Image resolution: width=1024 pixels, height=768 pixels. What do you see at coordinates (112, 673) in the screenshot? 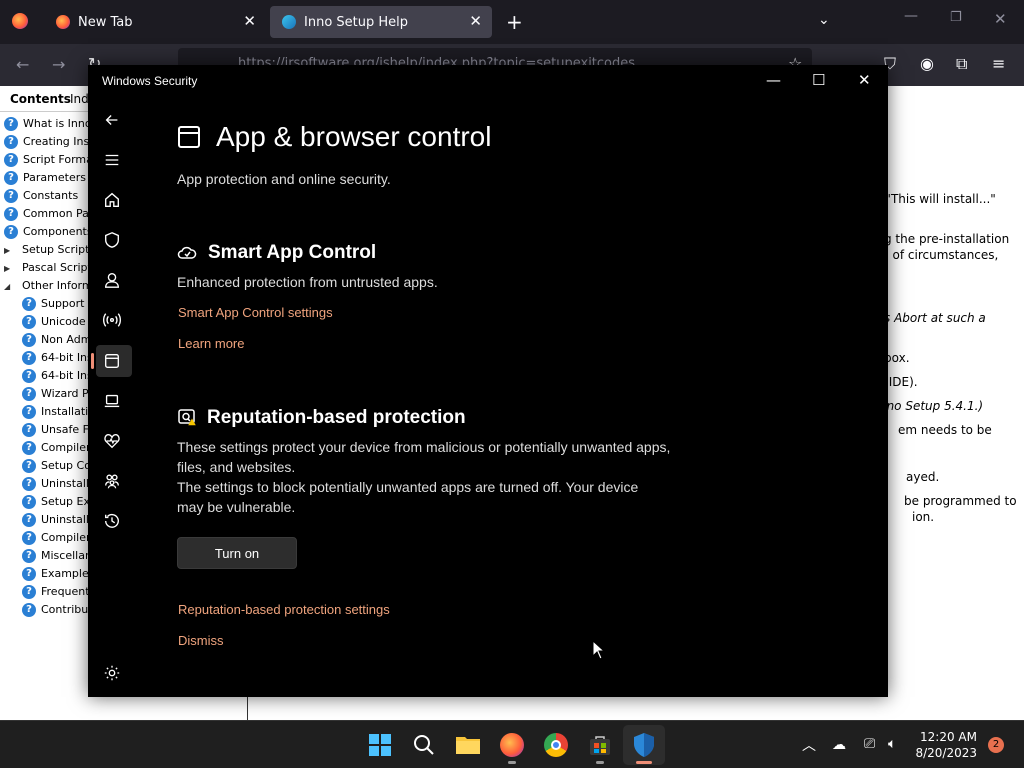
I see `settings-gear-icon` at bounding box center [112, 673].